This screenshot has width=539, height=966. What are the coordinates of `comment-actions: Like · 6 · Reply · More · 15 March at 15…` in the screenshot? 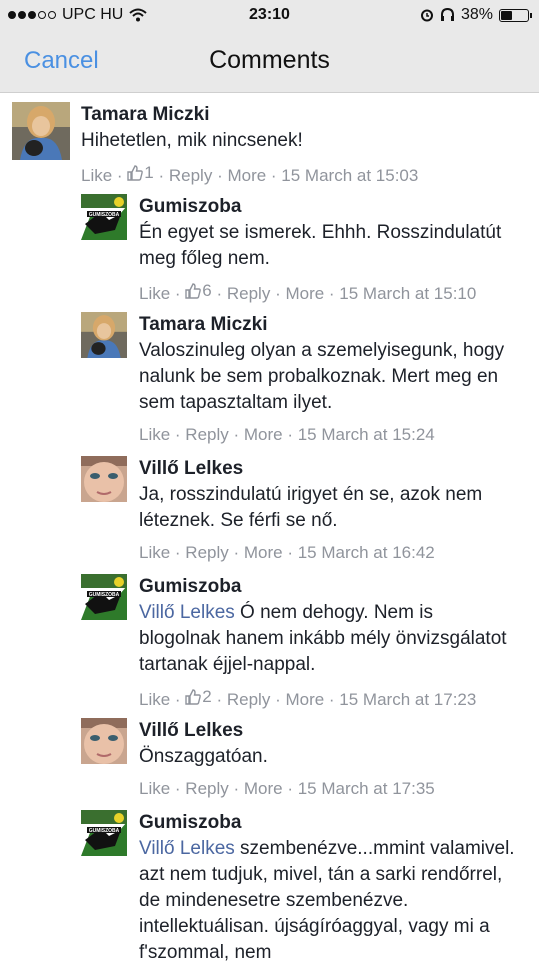 It's located at (308, 291).